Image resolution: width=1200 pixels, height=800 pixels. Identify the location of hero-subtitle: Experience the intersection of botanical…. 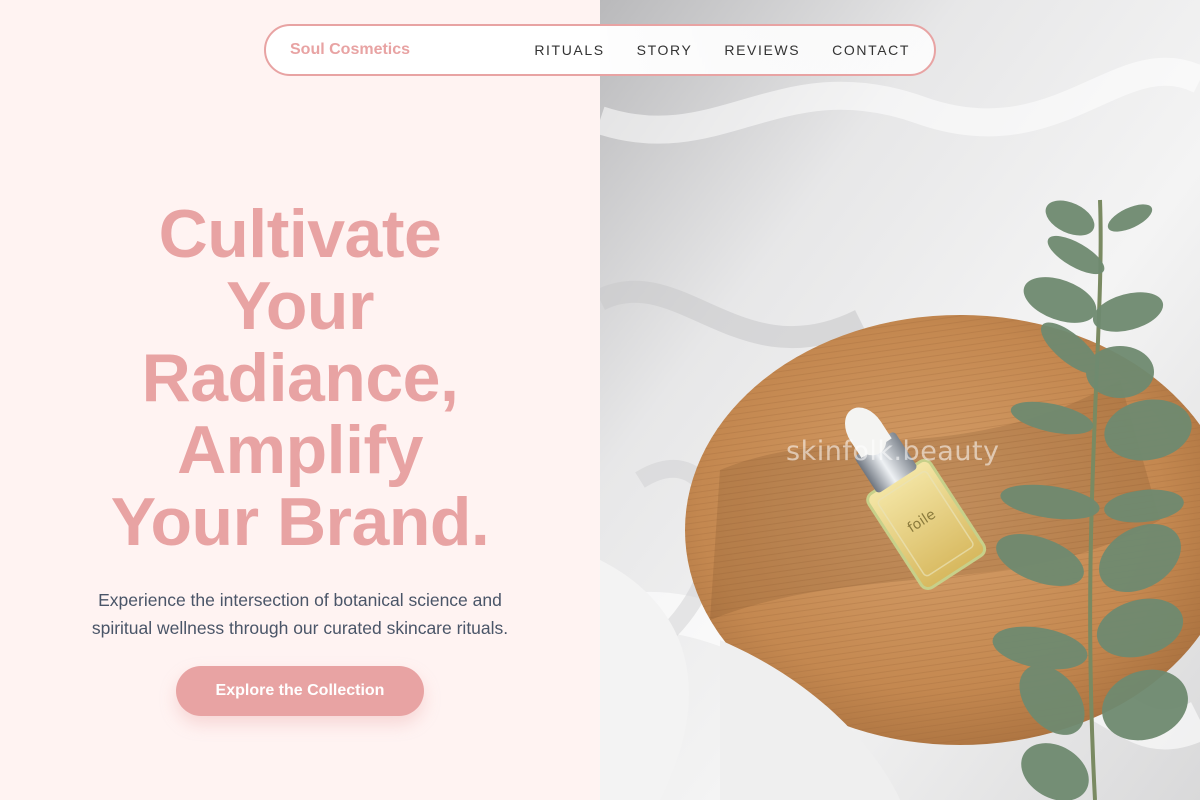
(300, 614).